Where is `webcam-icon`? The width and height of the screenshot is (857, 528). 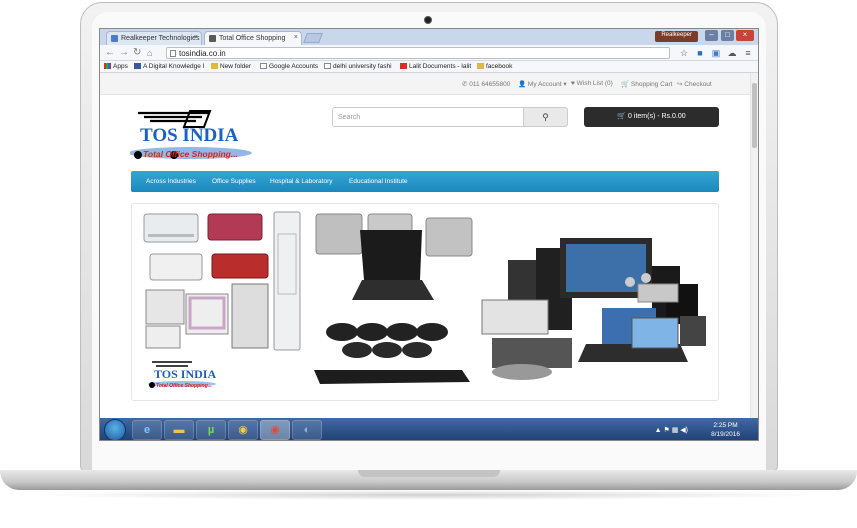
webcam-icon is located at coordinates (428, 20).